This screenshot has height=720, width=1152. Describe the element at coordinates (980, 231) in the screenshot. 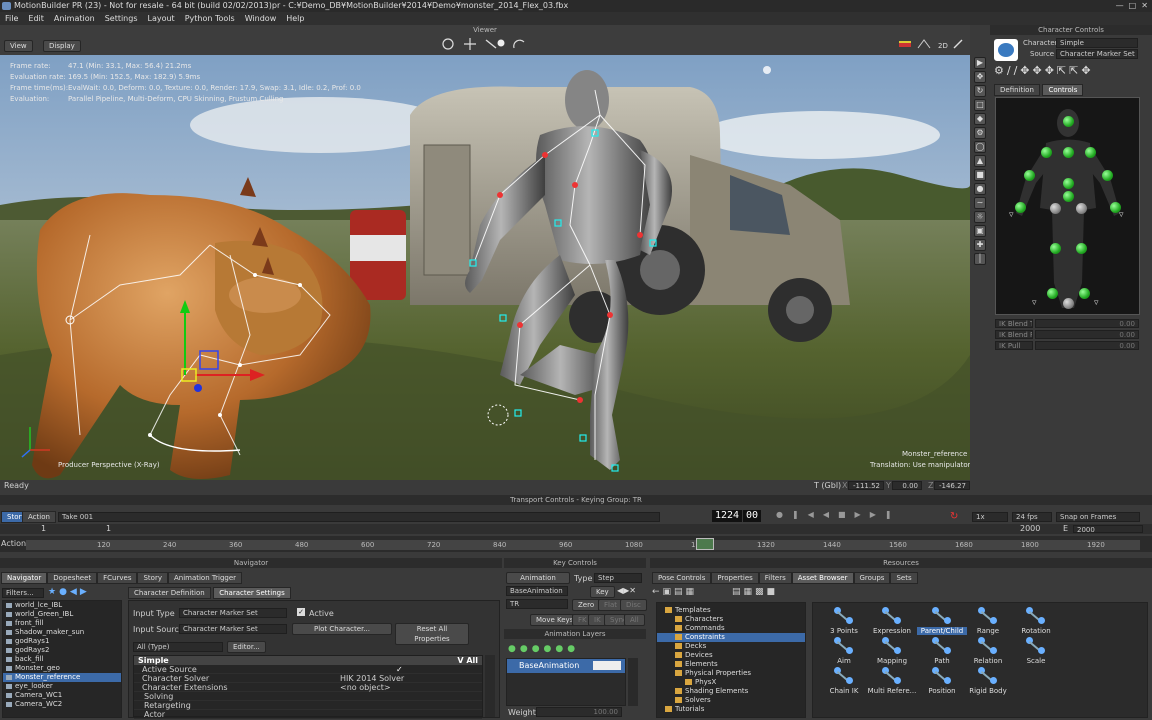

I see `camera-icon: ▣` at that location.